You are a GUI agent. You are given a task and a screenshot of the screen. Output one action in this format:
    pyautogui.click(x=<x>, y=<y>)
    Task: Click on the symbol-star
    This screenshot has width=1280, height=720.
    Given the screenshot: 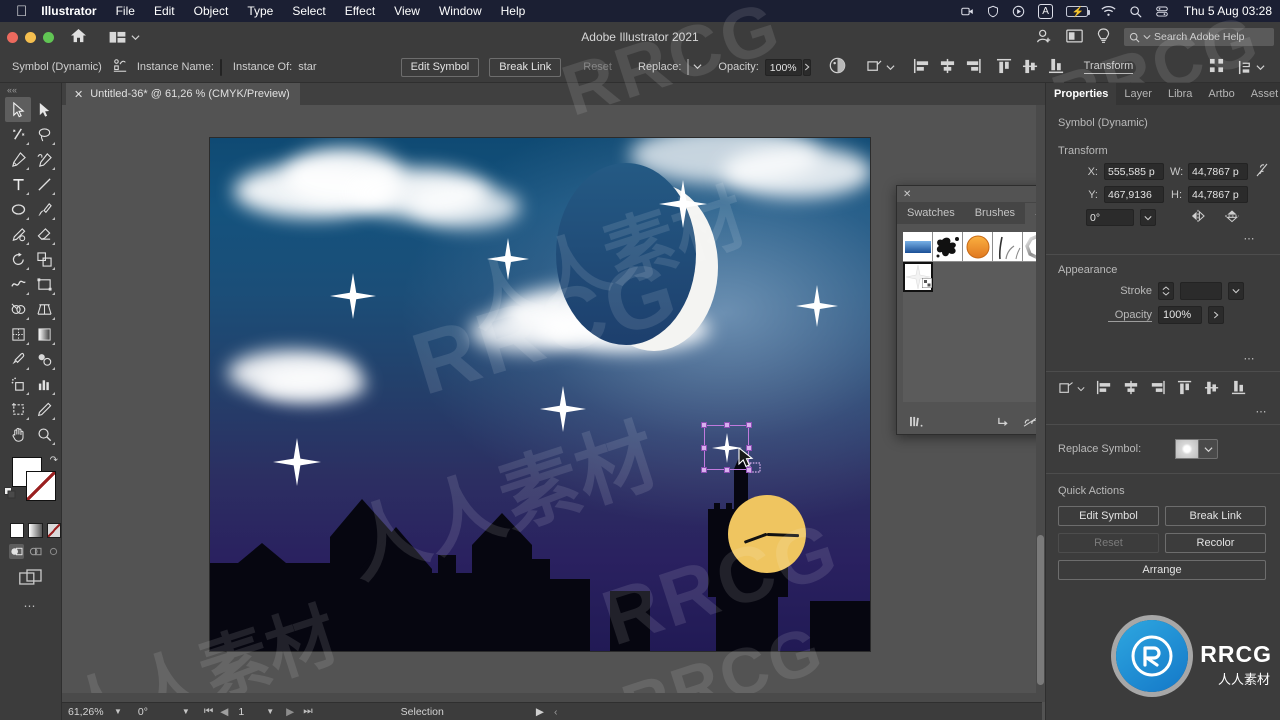 What is the action you would take?
    pyautogui.click(x=918, y=277)
    